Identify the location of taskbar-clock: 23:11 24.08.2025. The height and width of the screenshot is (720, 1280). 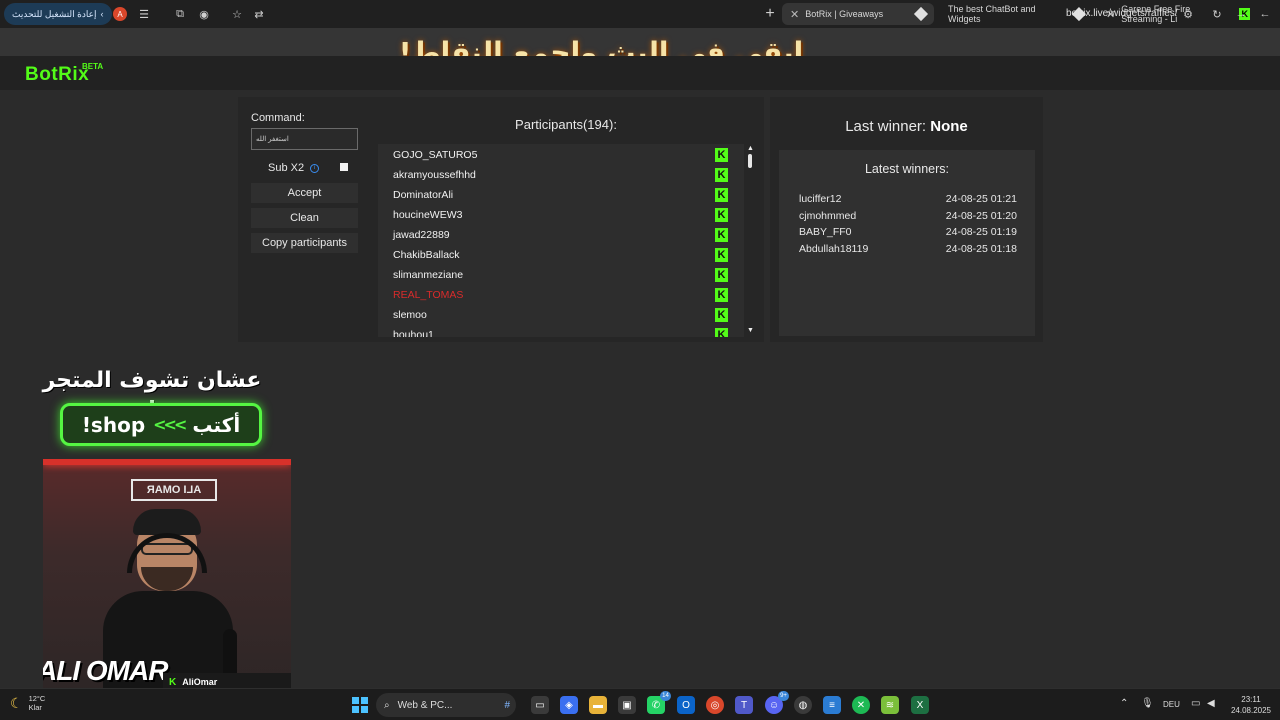
(1251, 705).